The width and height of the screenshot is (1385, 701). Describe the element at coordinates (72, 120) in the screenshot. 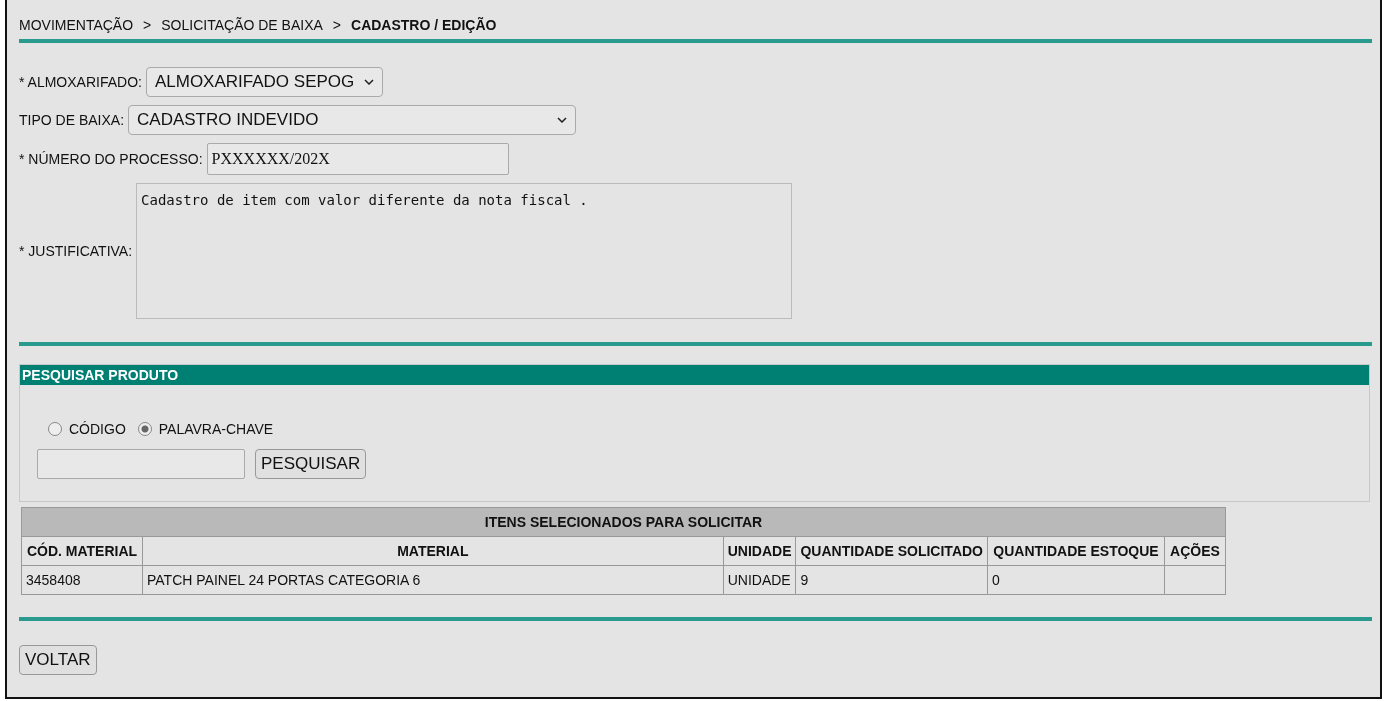

I see `field-label: TIPO DE BAIXA:` at that location.